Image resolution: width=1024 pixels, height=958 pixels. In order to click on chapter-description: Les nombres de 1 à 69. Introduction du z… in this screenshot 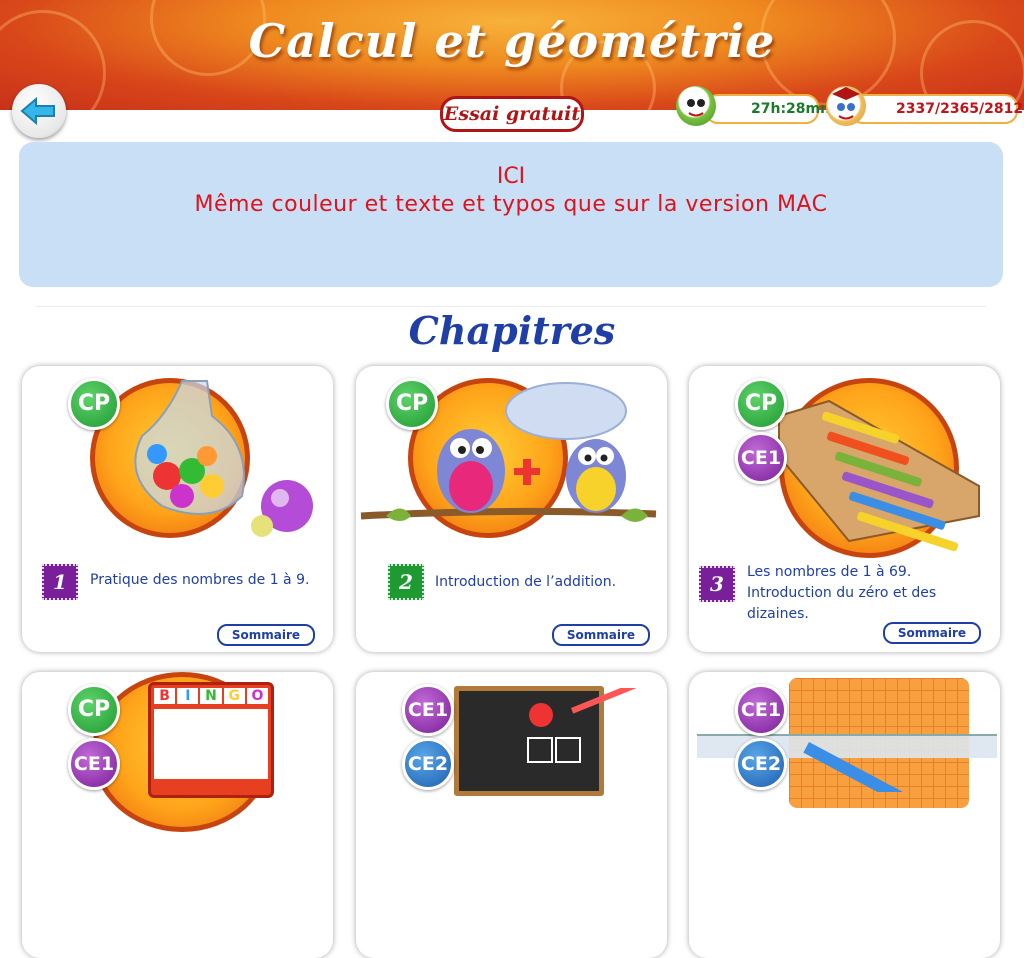, I will do `click(842, 593)`.